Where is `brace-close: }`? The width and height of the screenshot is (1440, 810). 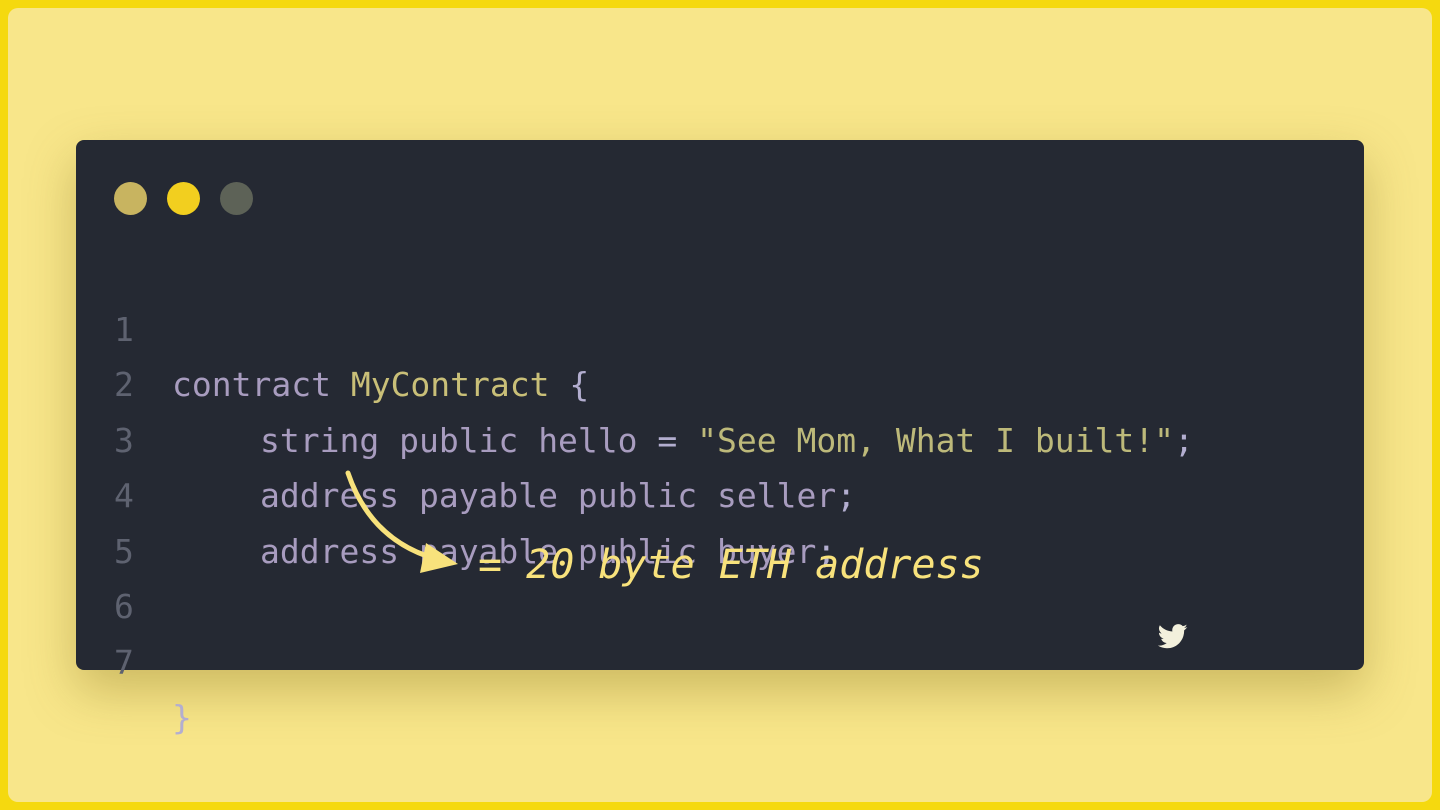
brace-close: } is located at coordinates (182, 717).